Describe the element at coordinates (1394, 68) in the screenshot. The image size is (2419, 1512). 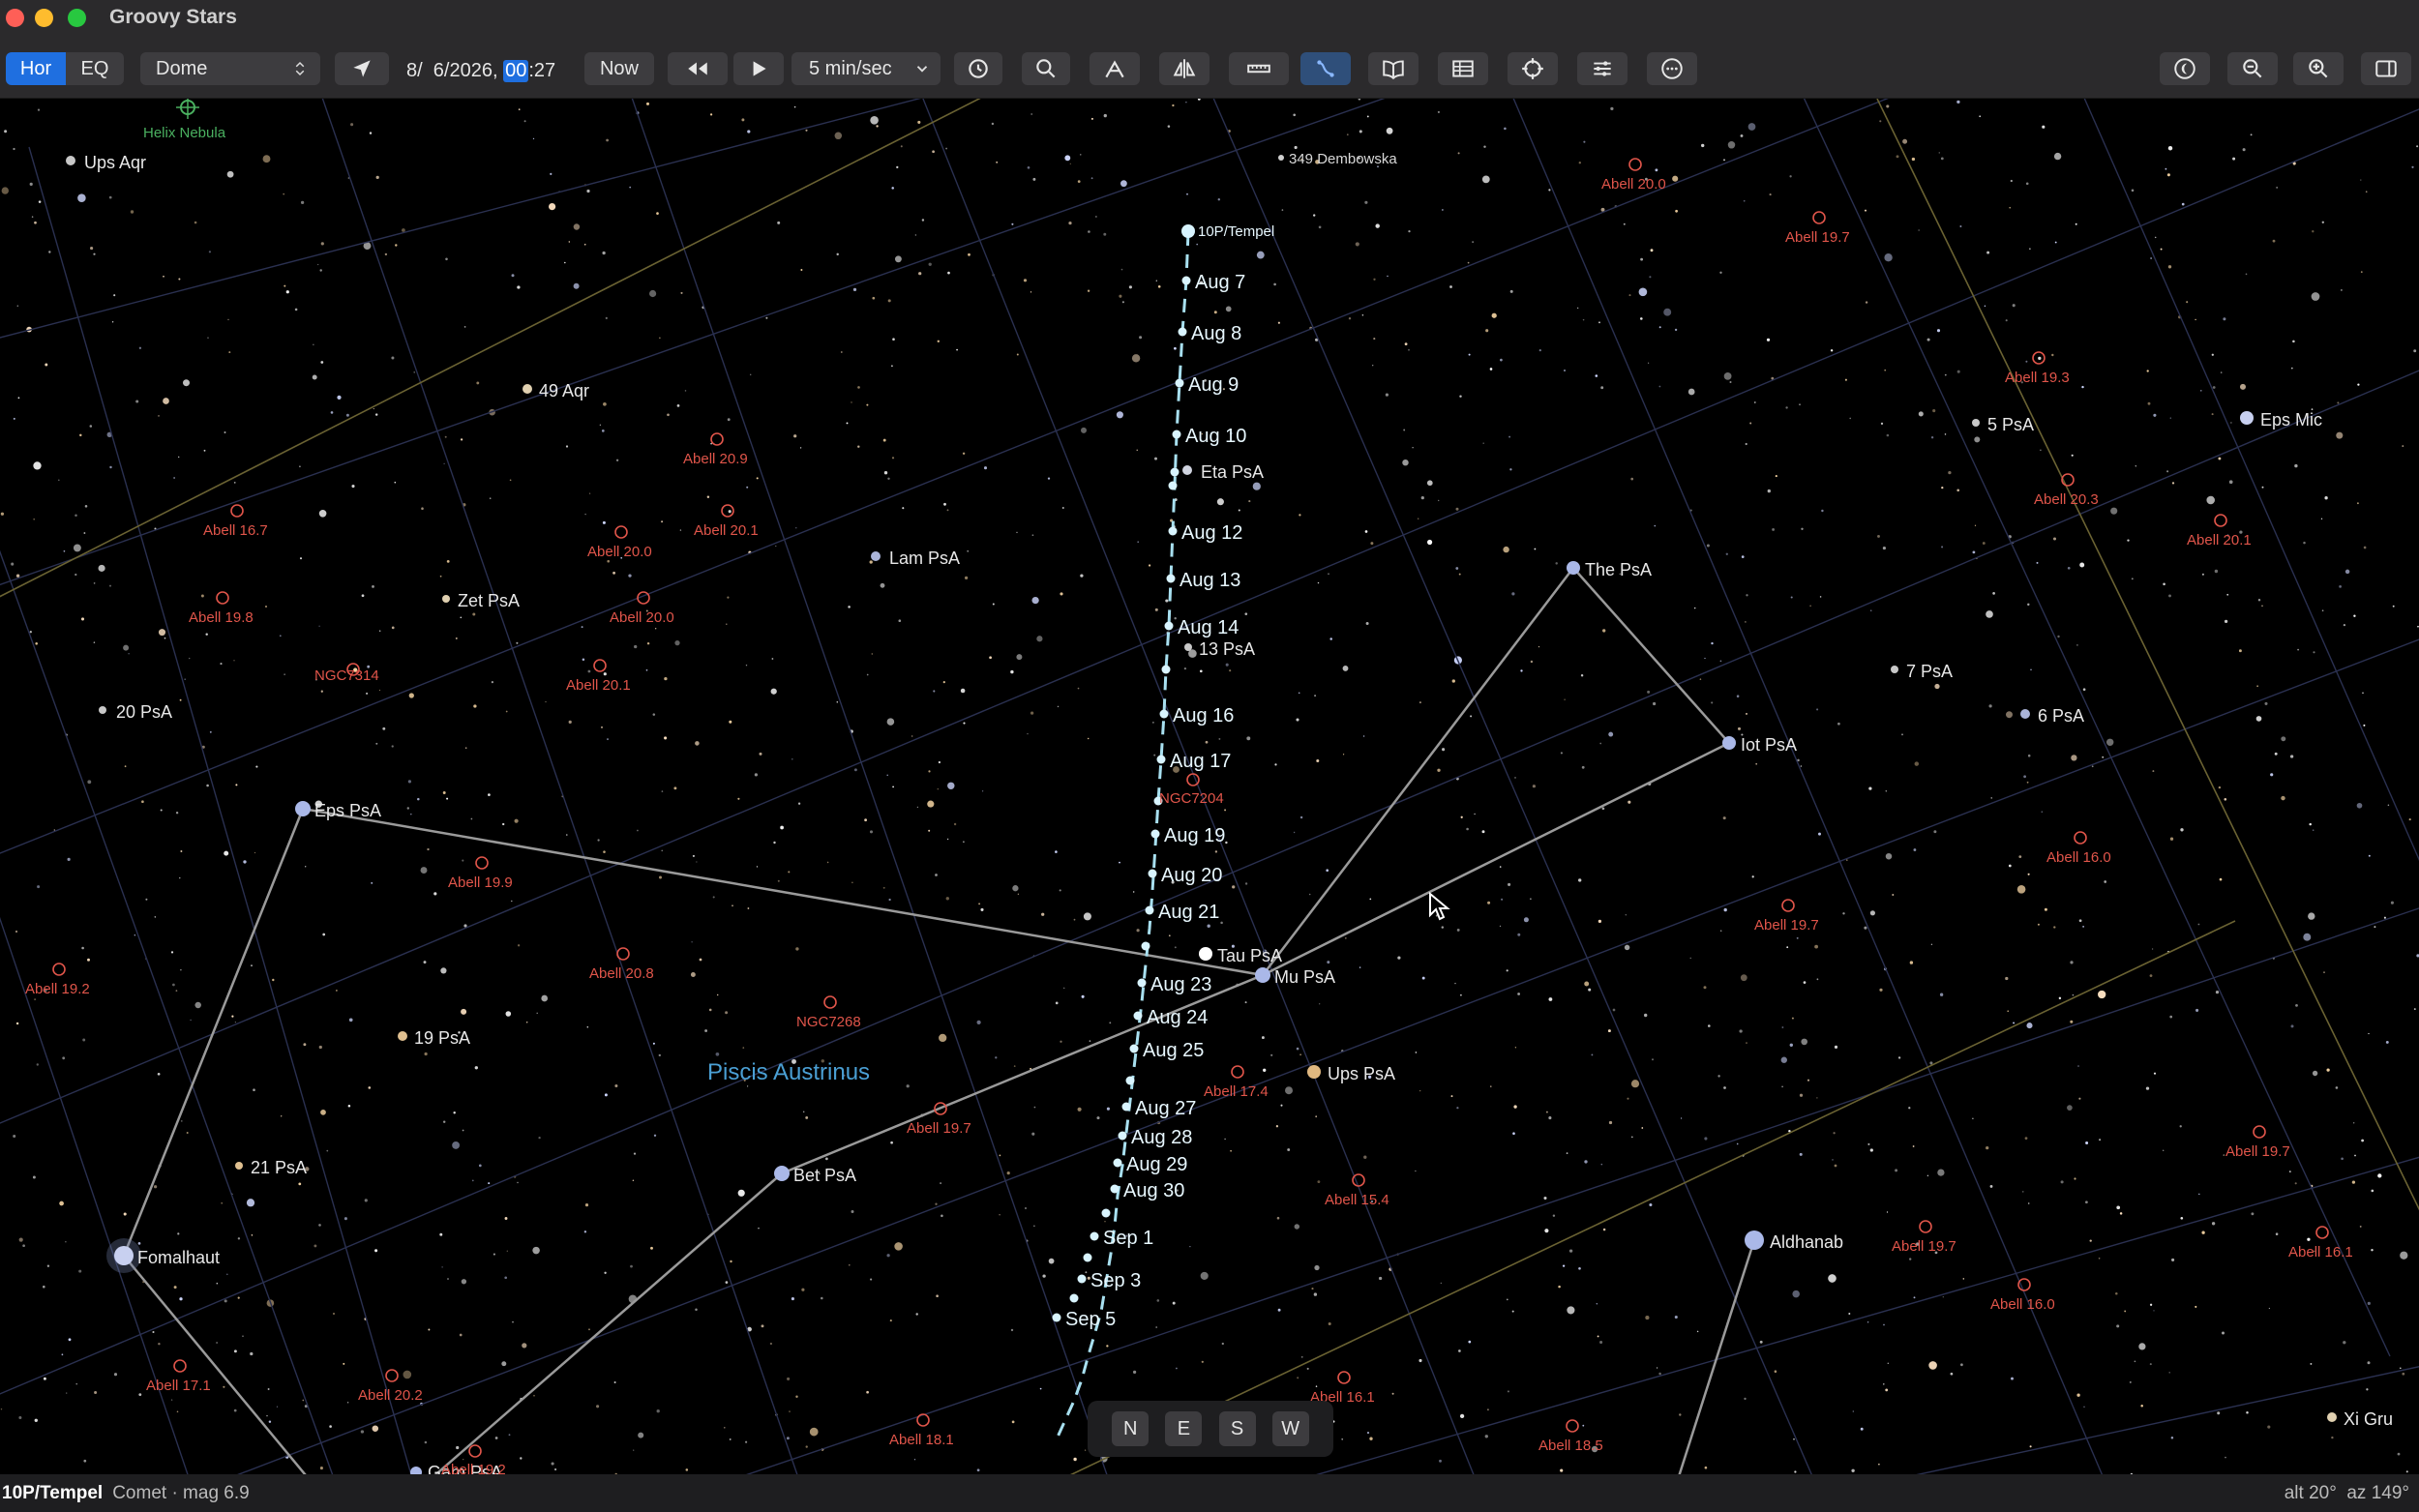
I see `catalog-button` at that location.